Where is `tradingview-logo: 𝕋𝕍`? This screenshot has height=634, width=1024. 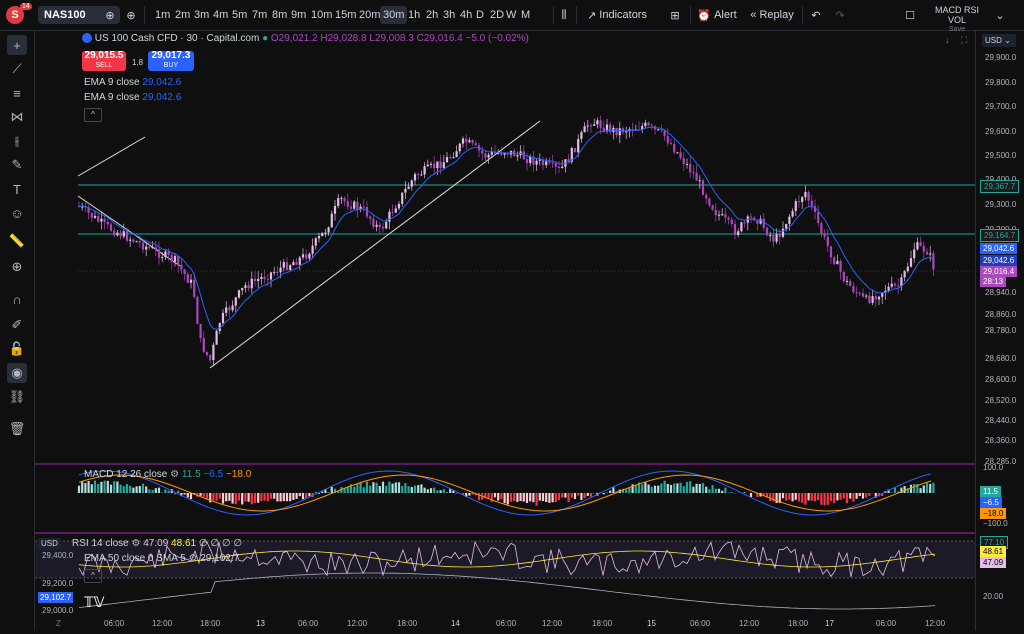 tradingview-logo: 𝕋𝕍 is located at coordinates (94, 602).